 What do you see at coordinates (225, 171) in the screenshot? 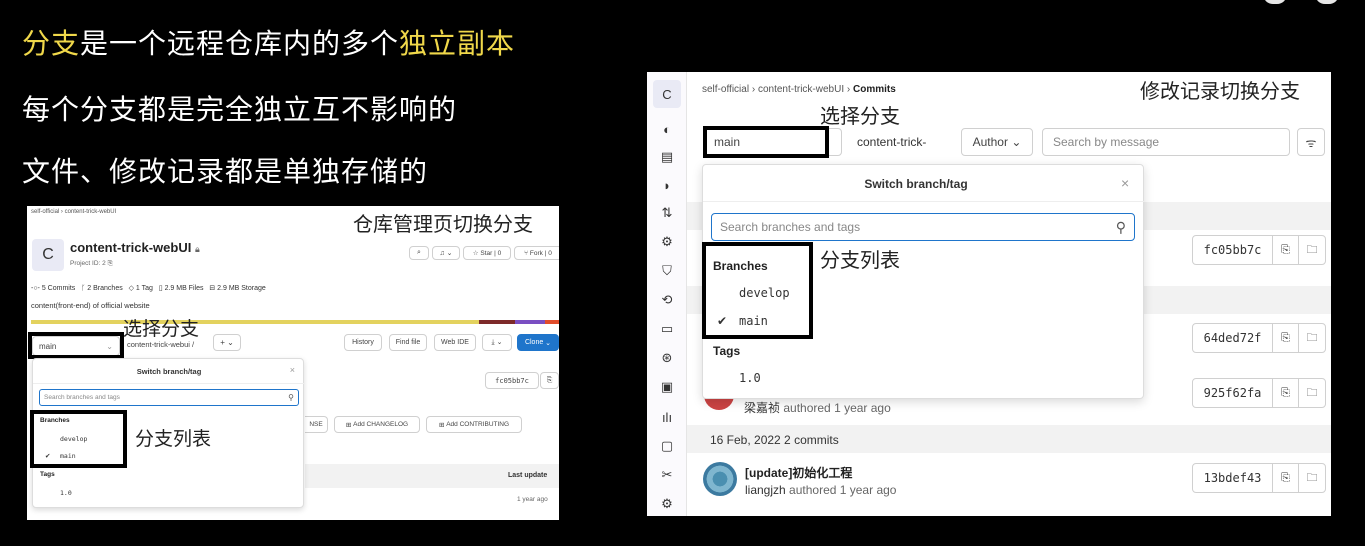
I see `slide-line-3: 文件、修改记录都是单独存储的` at bounding box center [225, 171].